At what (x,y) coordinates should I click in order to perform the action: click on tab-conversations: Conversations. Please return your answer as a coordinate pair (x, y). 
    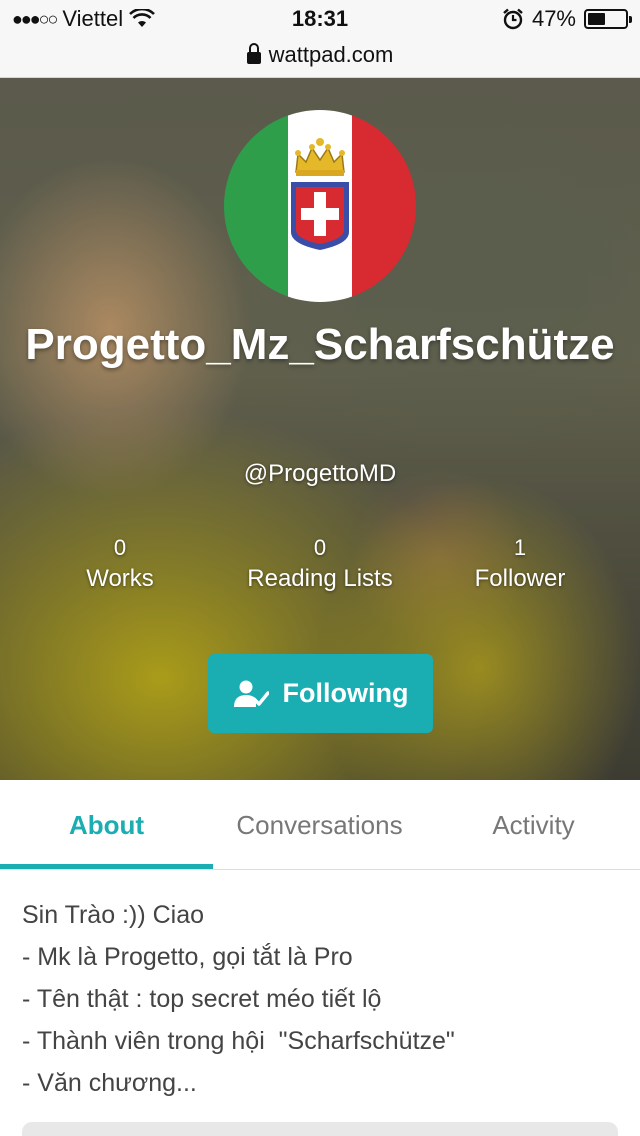
    Looking at the image, I should click on (319, 825).